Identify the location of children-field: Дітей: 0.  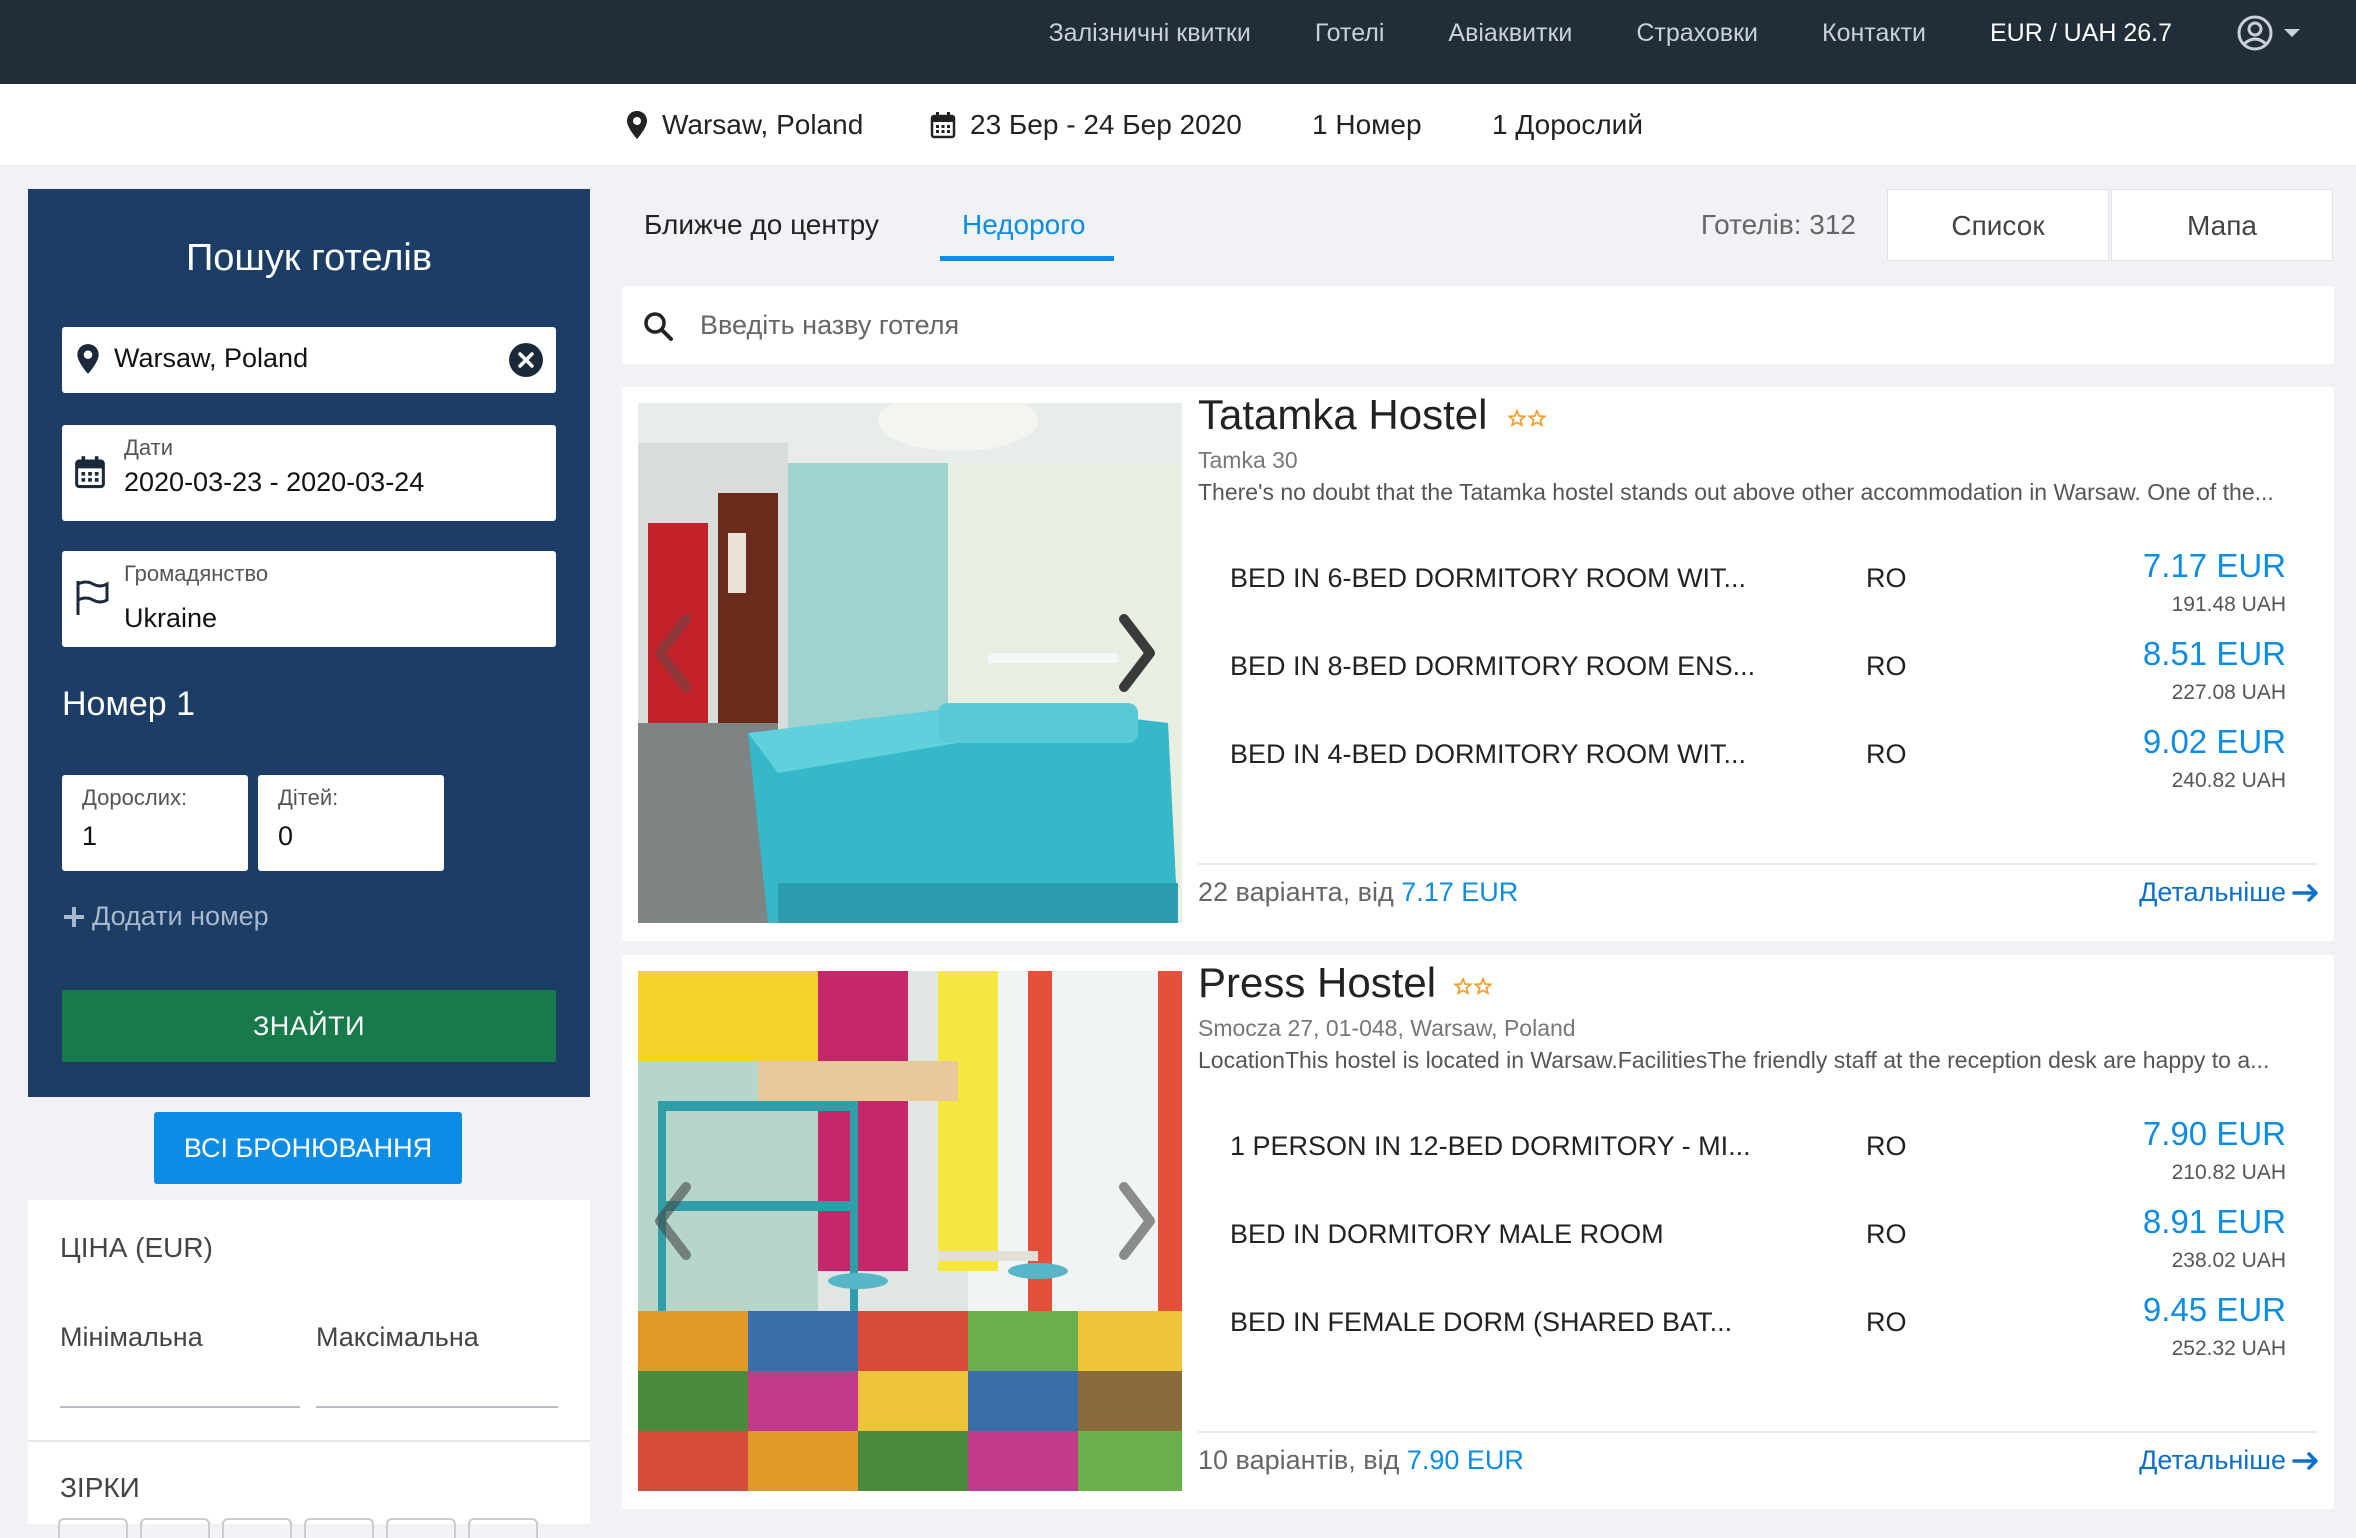
(351, 823).